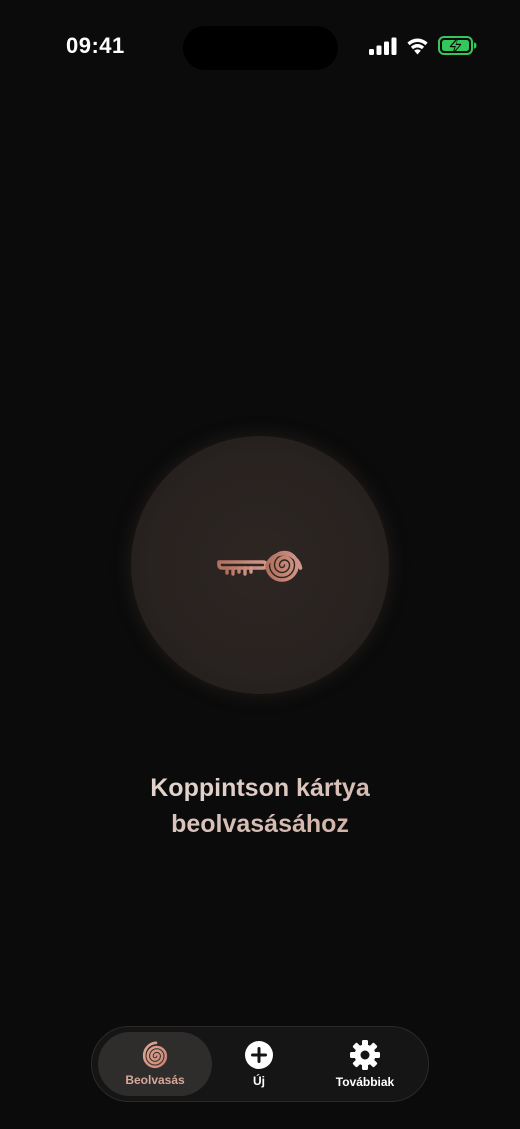 Image resolution: width=520 pixels, height=1129 pixels. I want to click on key-spiral-icon, so click(260, 566).